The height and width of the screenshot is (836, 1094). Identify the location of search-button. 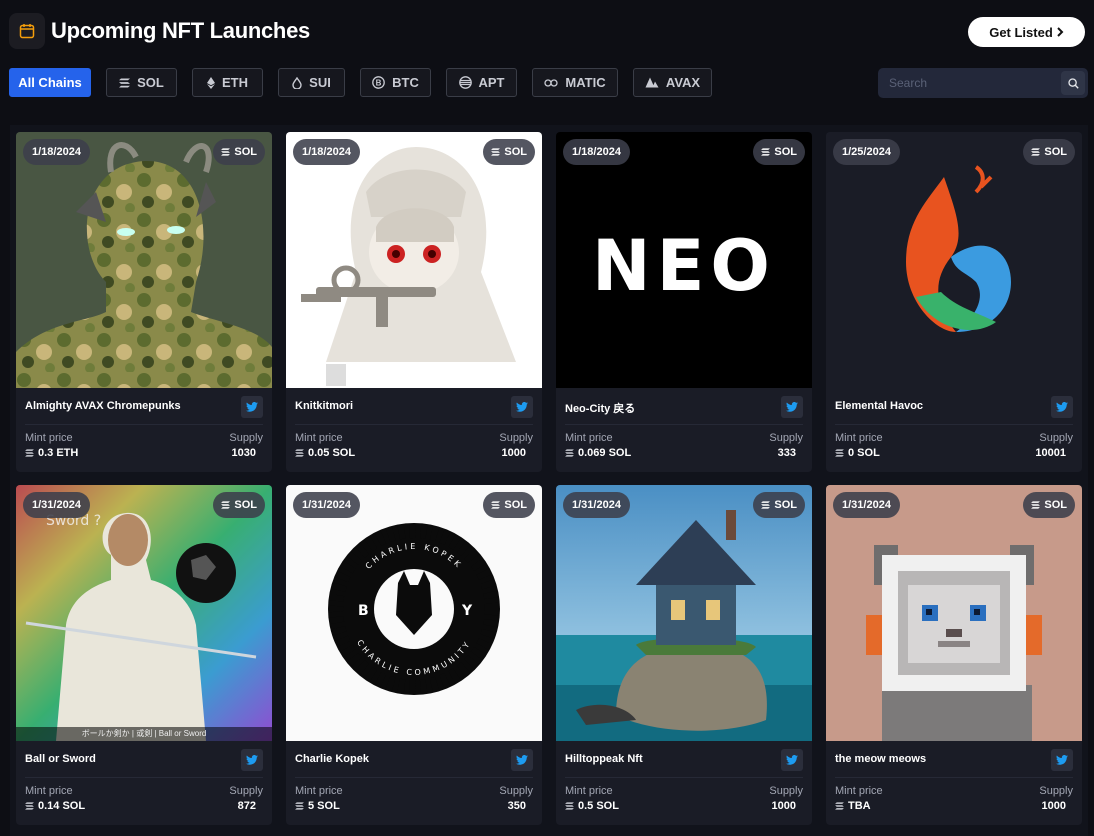
(1073, 83).